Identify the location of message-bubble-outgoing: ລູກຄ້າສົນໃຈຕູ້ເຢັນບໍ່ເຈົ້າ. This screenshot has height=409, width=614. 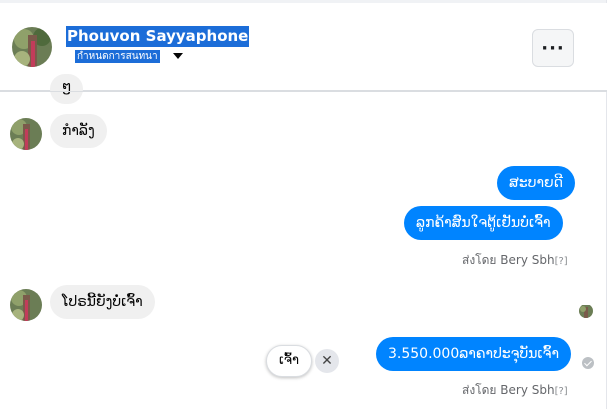
(483, 223).